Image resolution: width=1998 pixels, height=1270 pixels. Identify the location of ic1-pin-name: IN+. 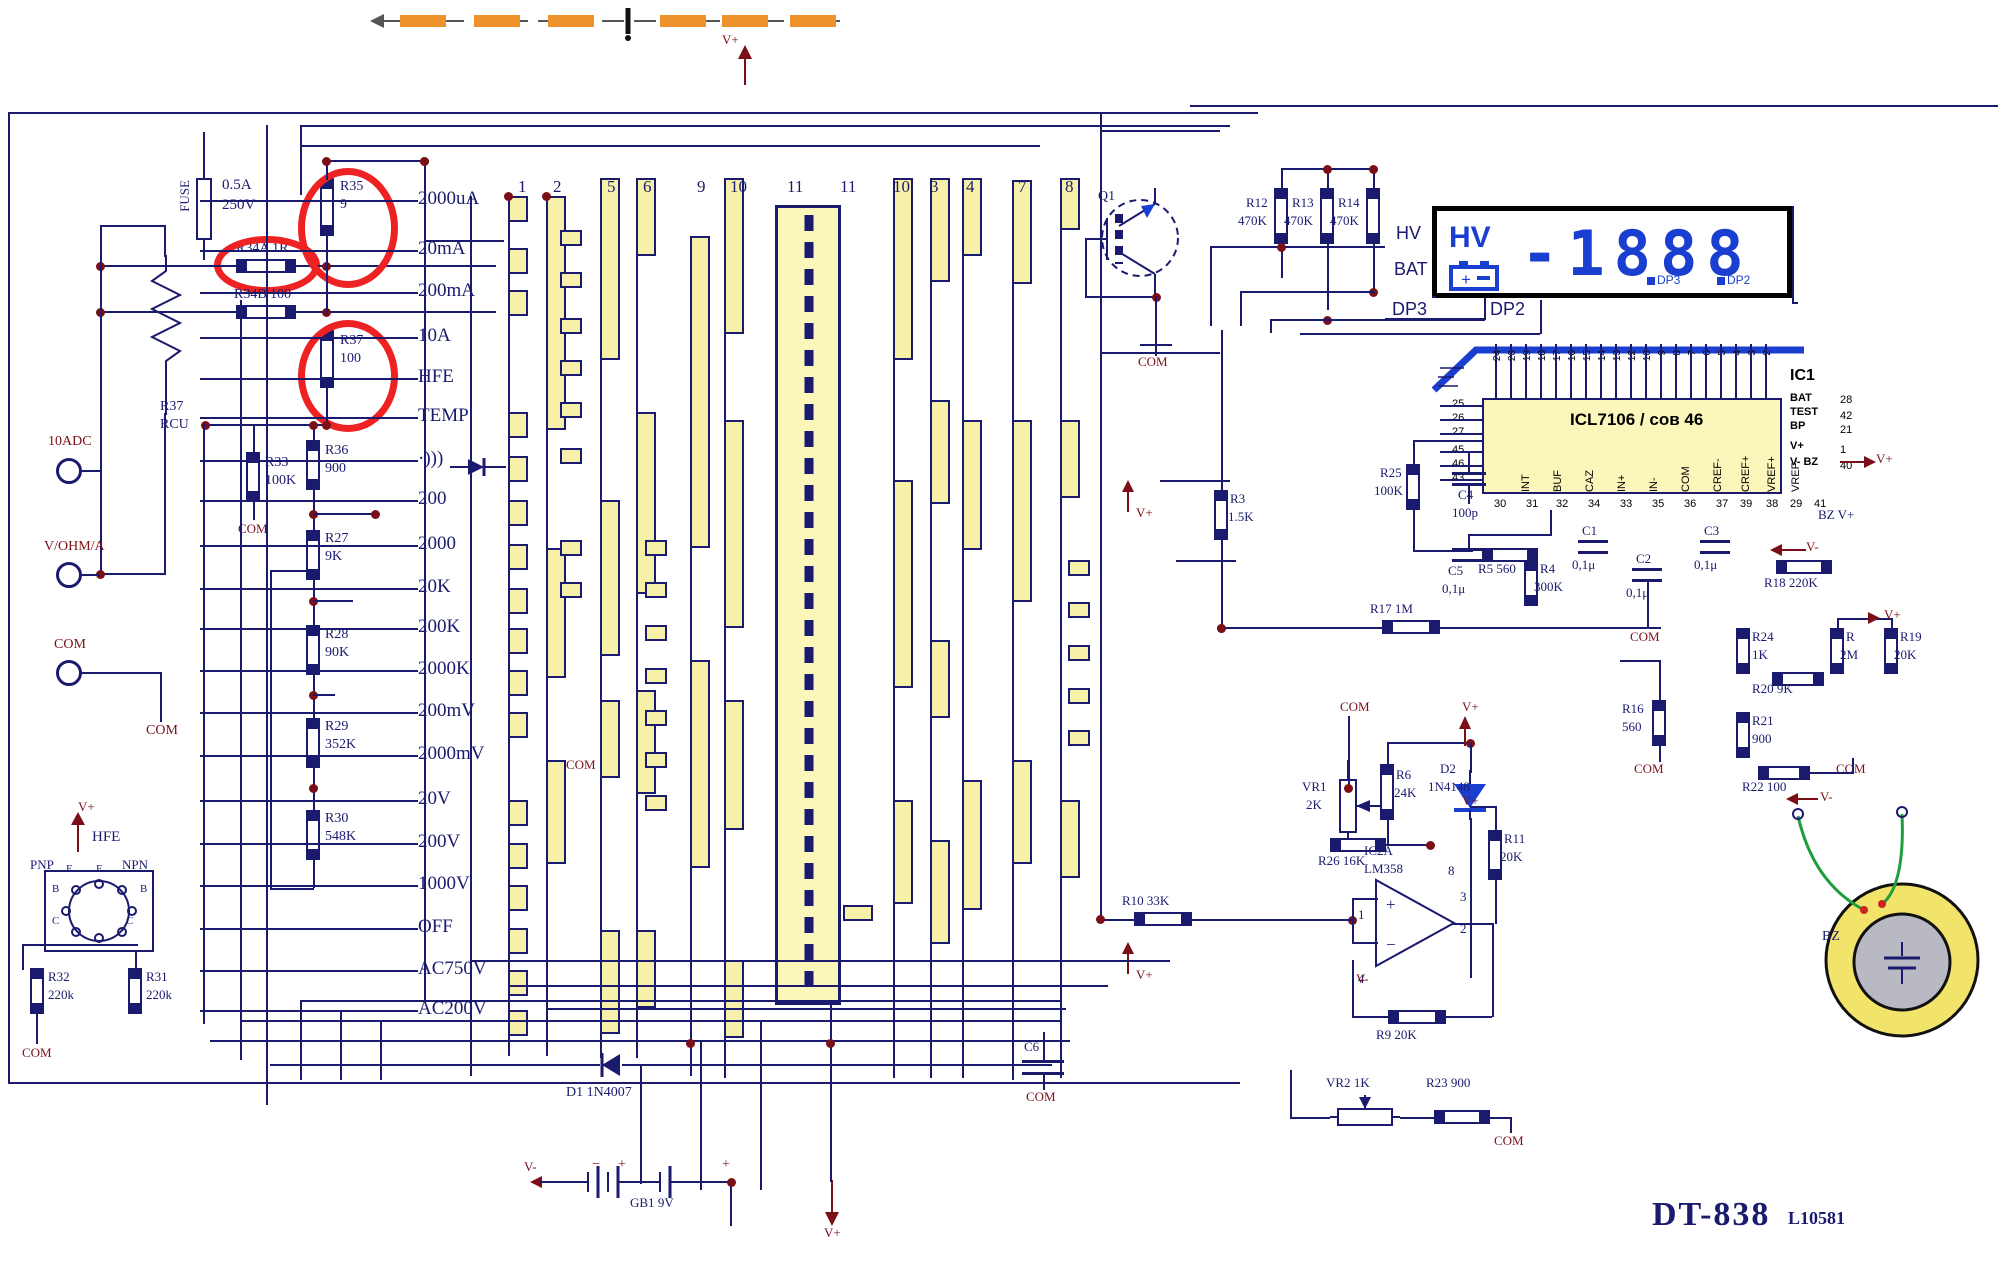
(1622, 483).